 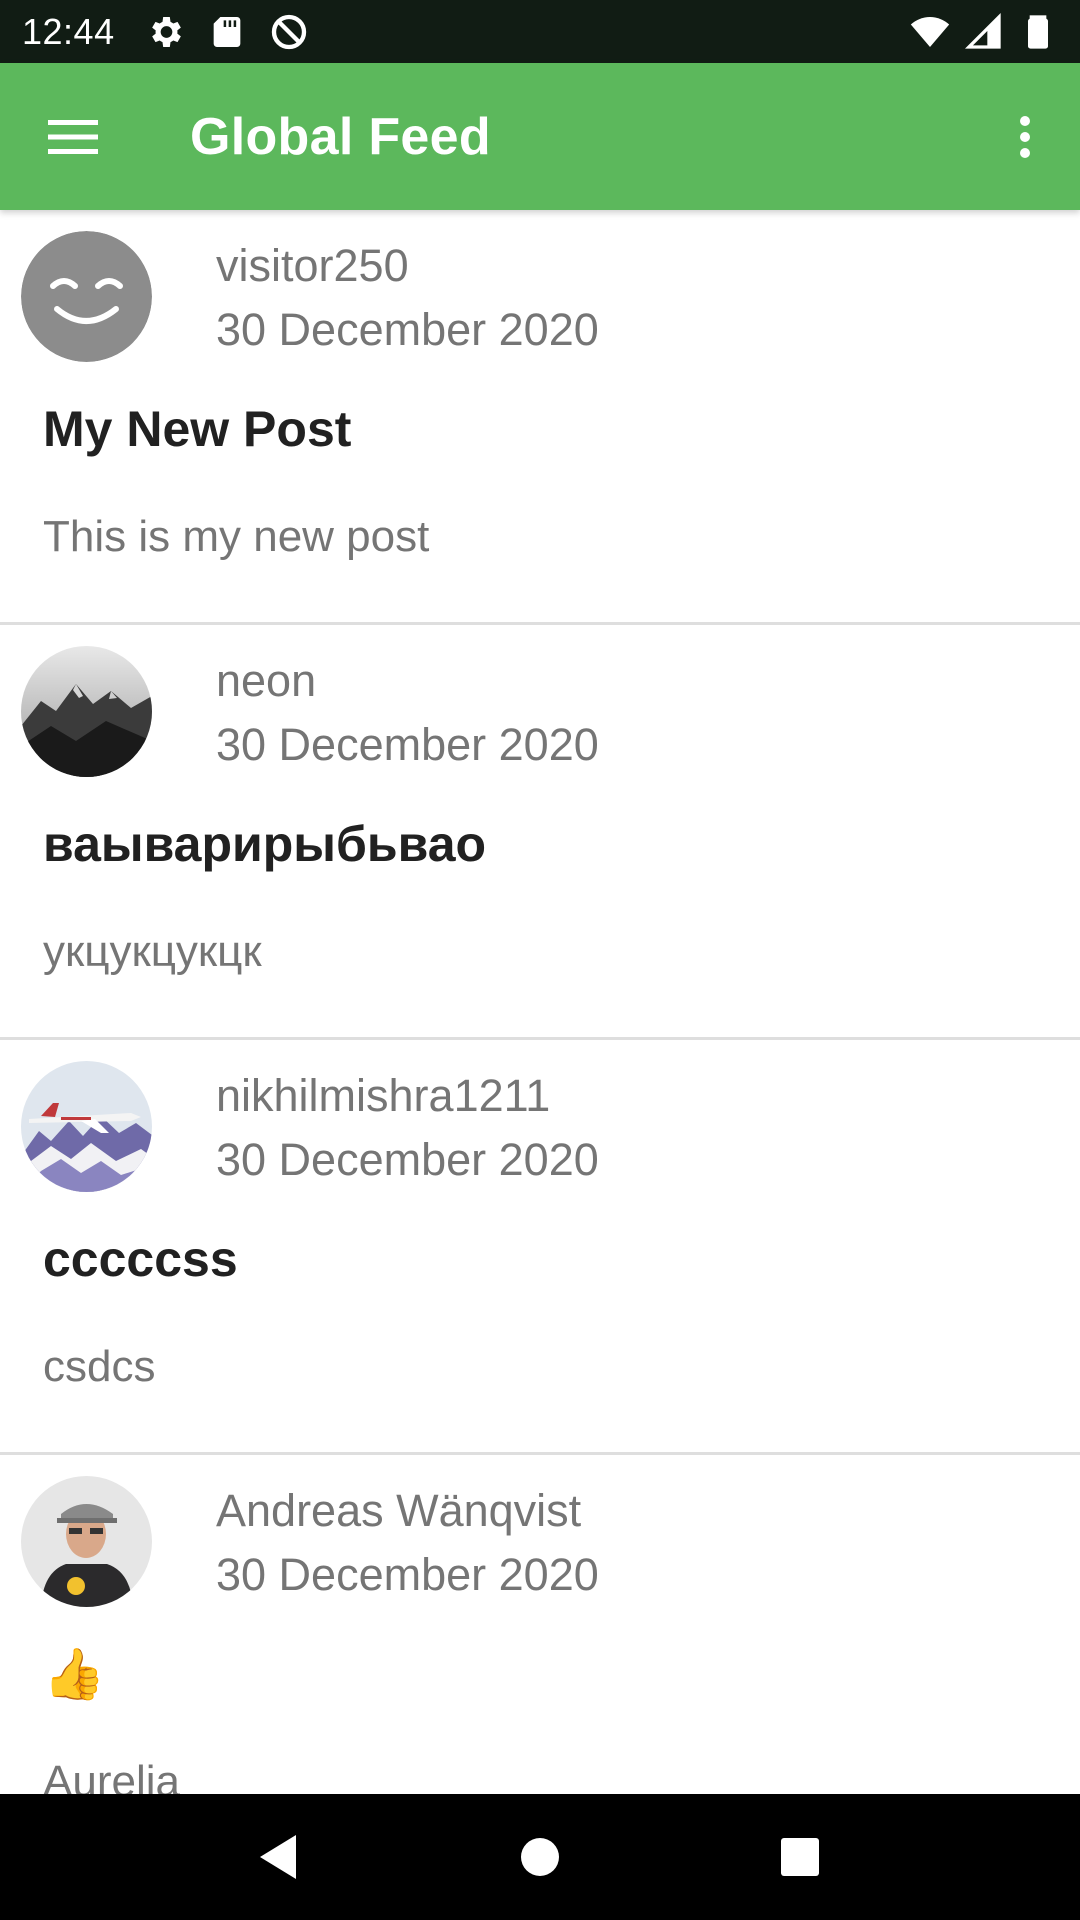 I want to click on smiley-avatar, so click(x=86, y=296).